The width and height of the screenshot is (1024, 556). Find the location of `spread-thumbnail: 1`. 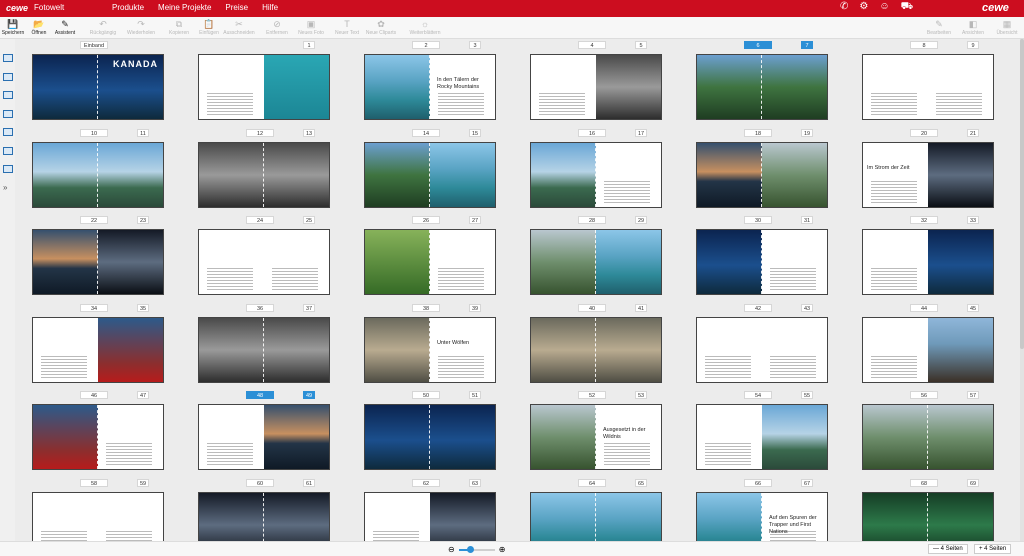

spread-thumbnail: 1 is located at coordinates (256, 81).